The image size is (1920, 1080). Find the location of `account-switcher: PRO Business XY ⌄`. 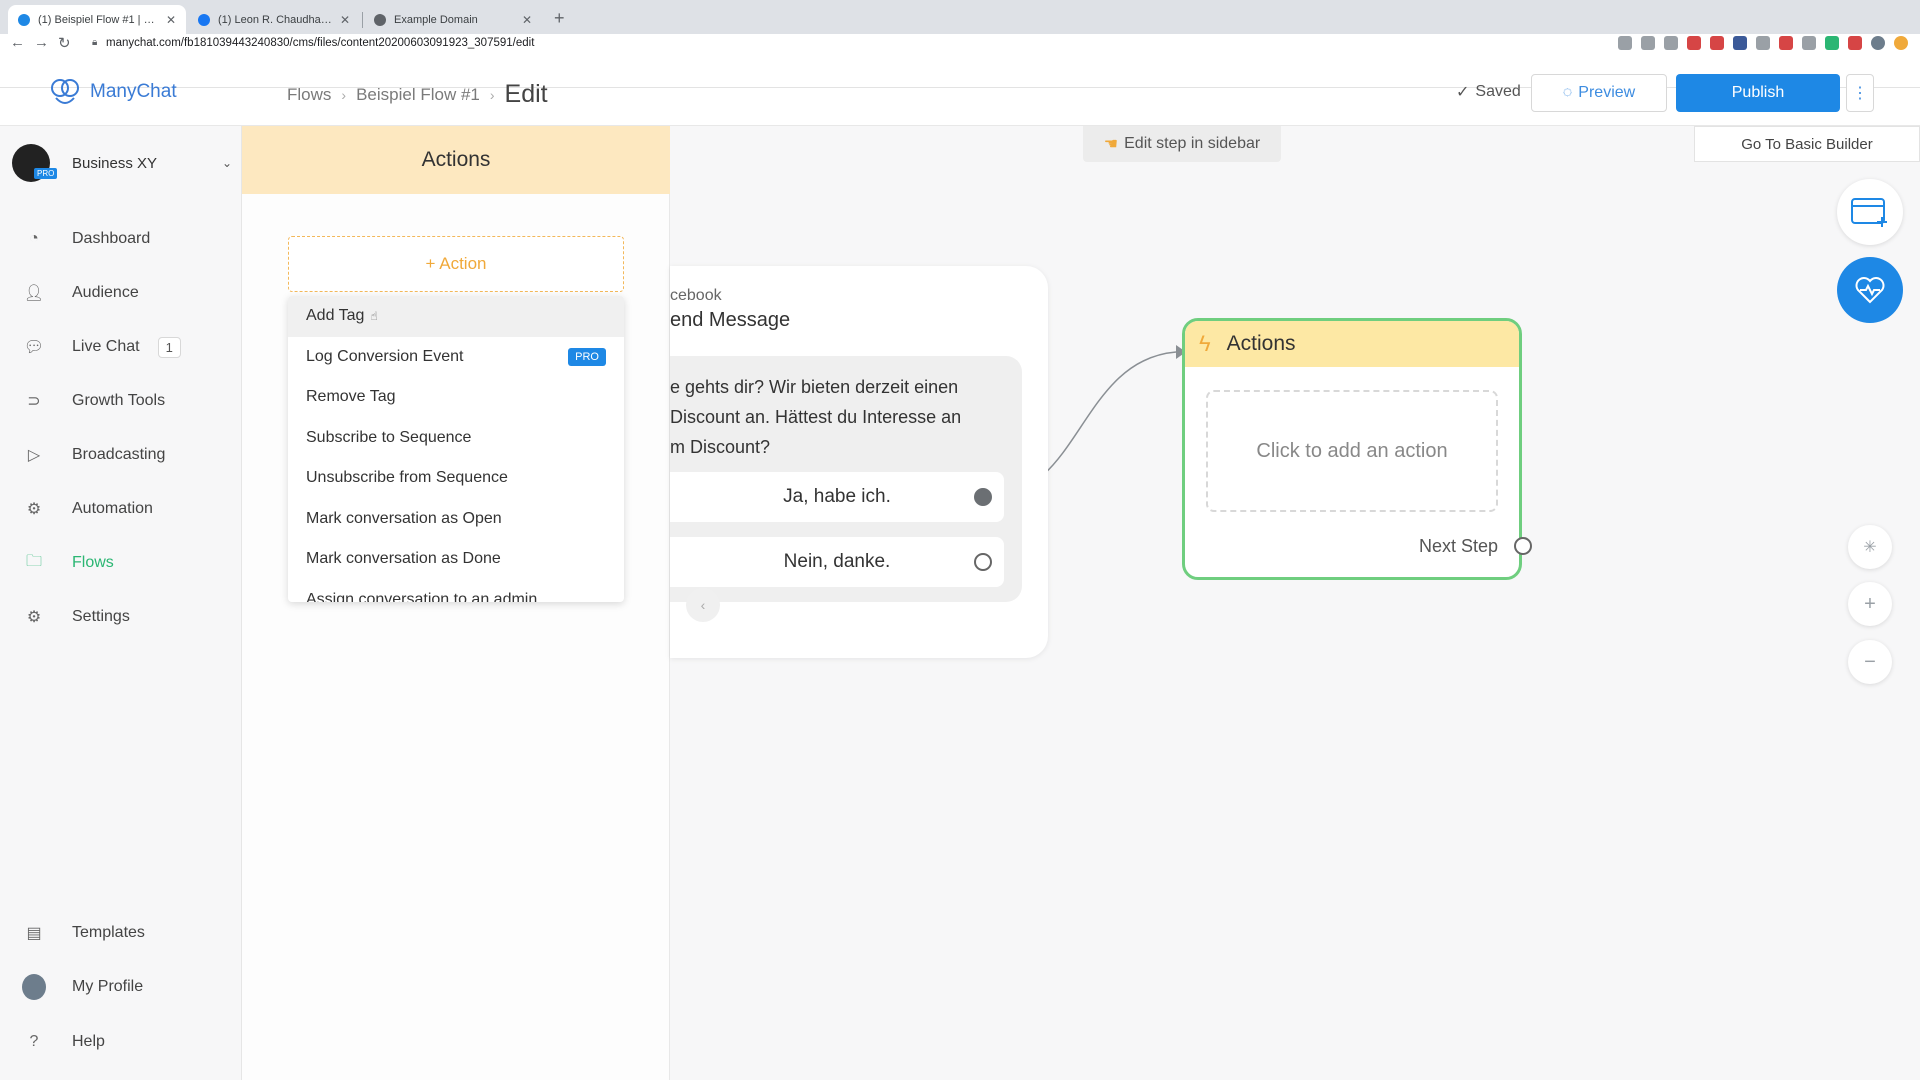

account-switcher: PRO Business XY ⌄ is located at coordinates (122, 163).